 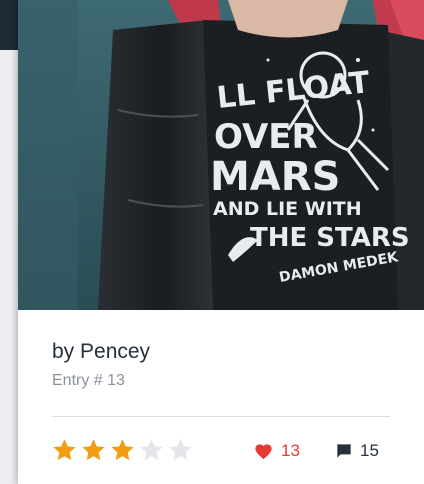 I want to click on author-name: by Pencey, so click(x=101, y=352).